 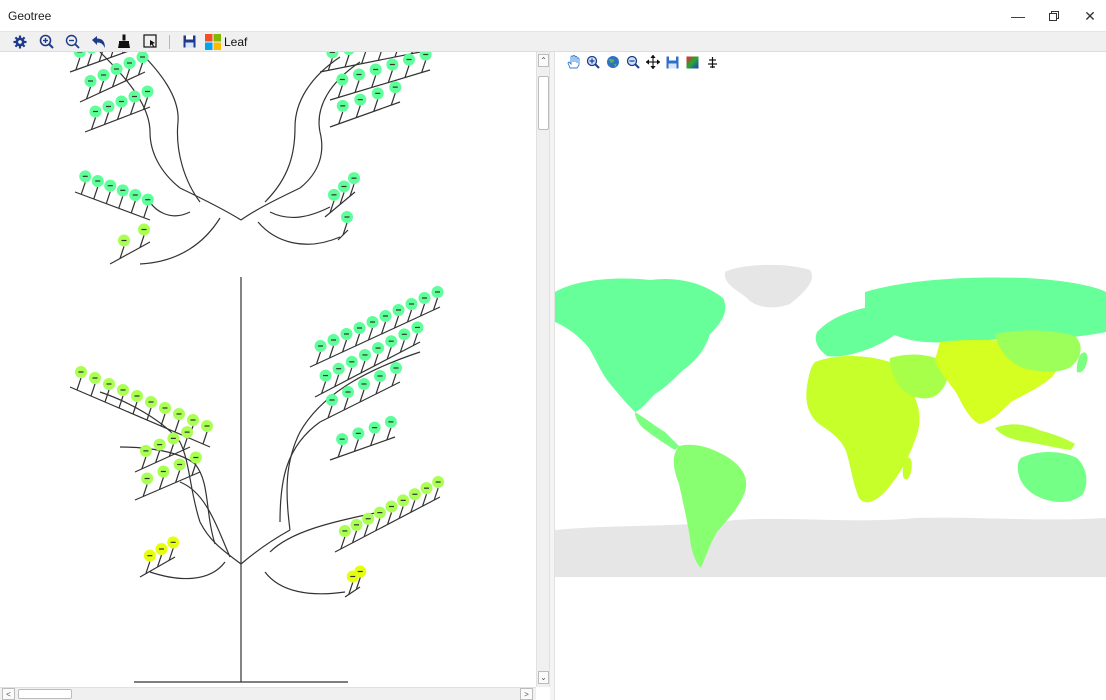 I want to click on map-hand-button, so click(x=572, y=62).